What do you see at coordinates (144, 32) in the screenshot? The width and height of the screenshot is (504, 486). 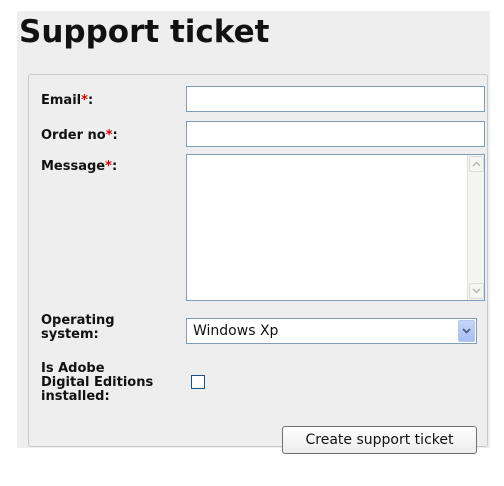 I see `page-title: Support ticket` at bounding box center [144, 32].